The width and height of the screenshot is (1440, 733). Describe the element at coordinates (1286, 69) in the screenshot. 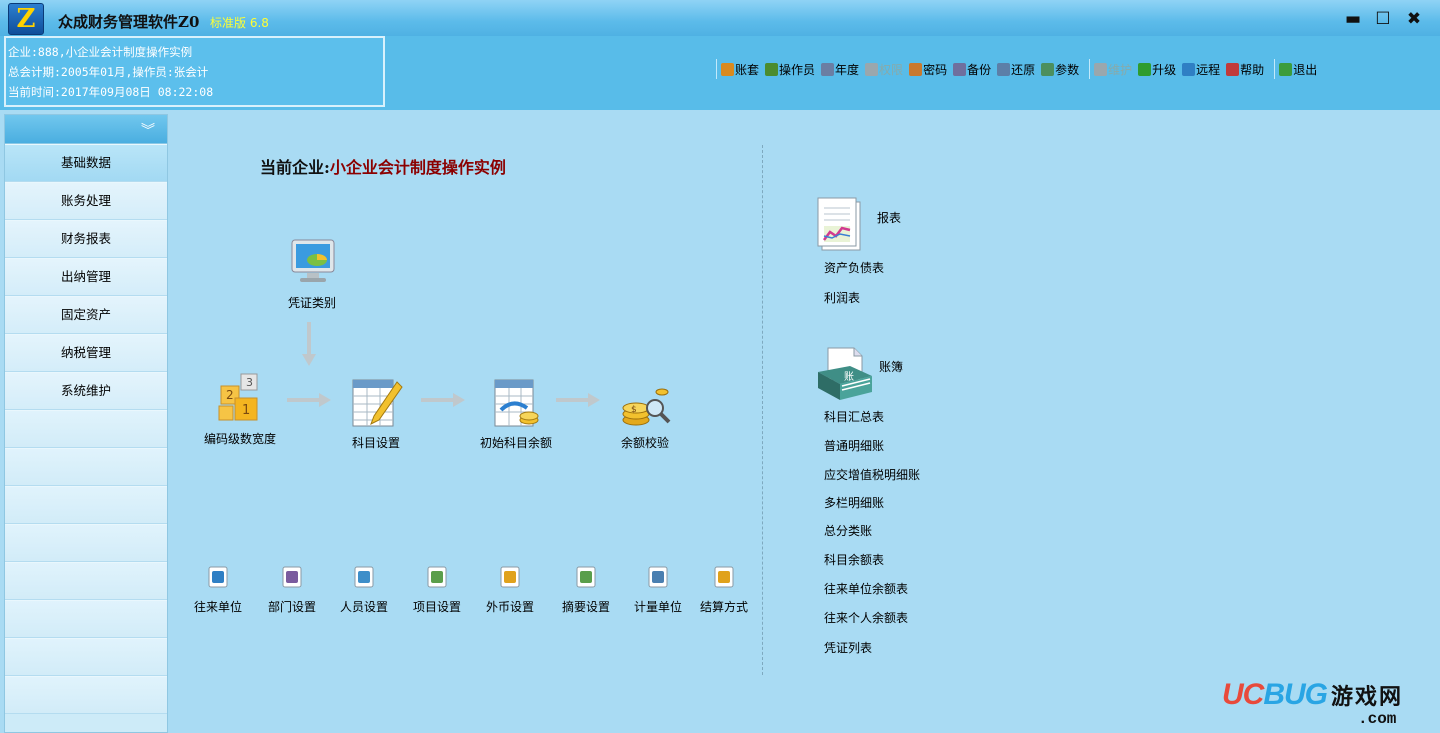

I see `exit-icon` at that location.